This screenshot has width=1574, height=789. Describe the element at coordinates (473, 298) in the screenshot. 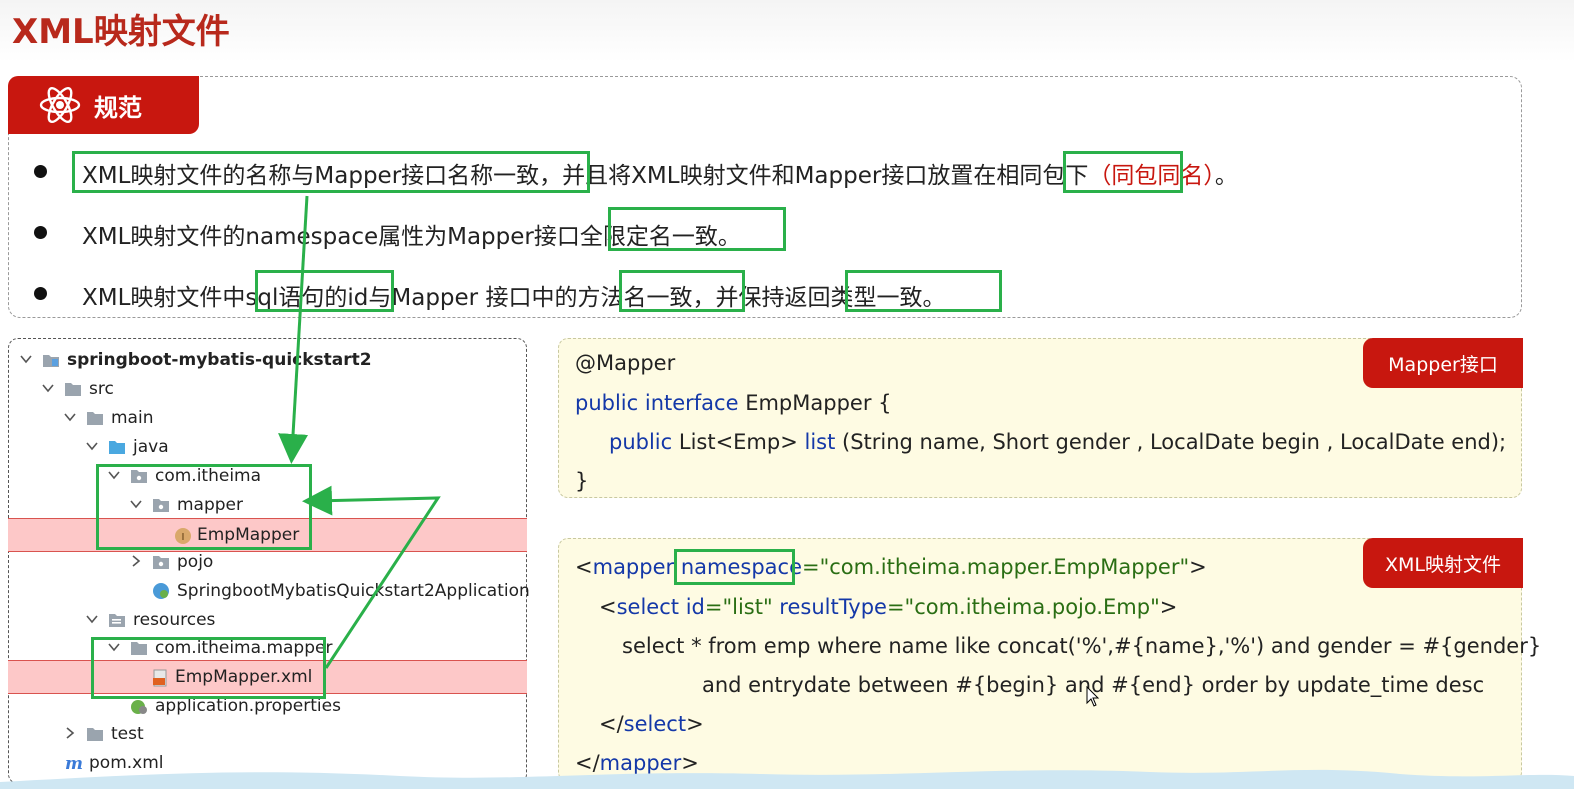

I see `rule-3-part-3: 与Mapper 接口中的` at that location.